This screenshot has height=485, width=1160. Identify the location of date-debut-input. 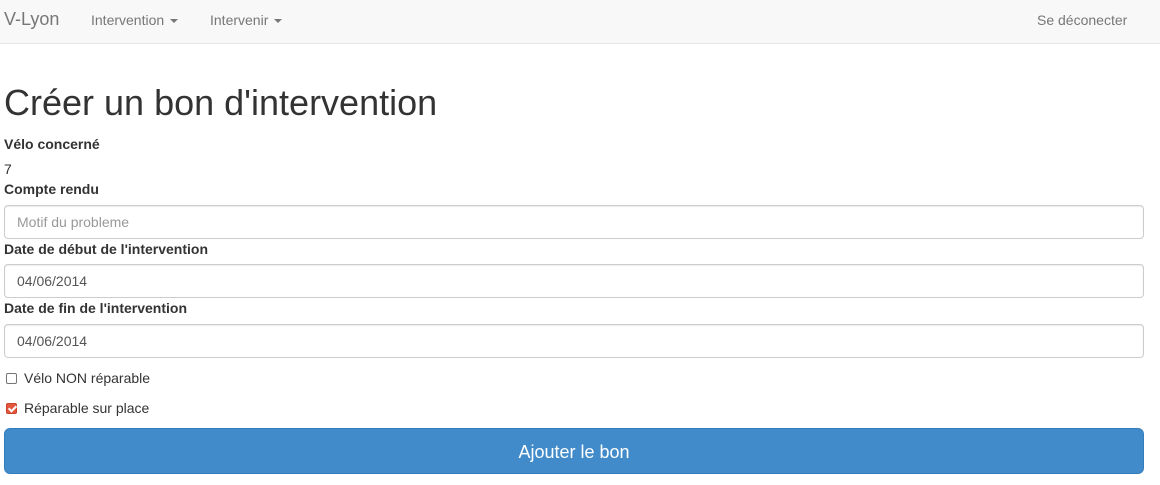
(574, 281).